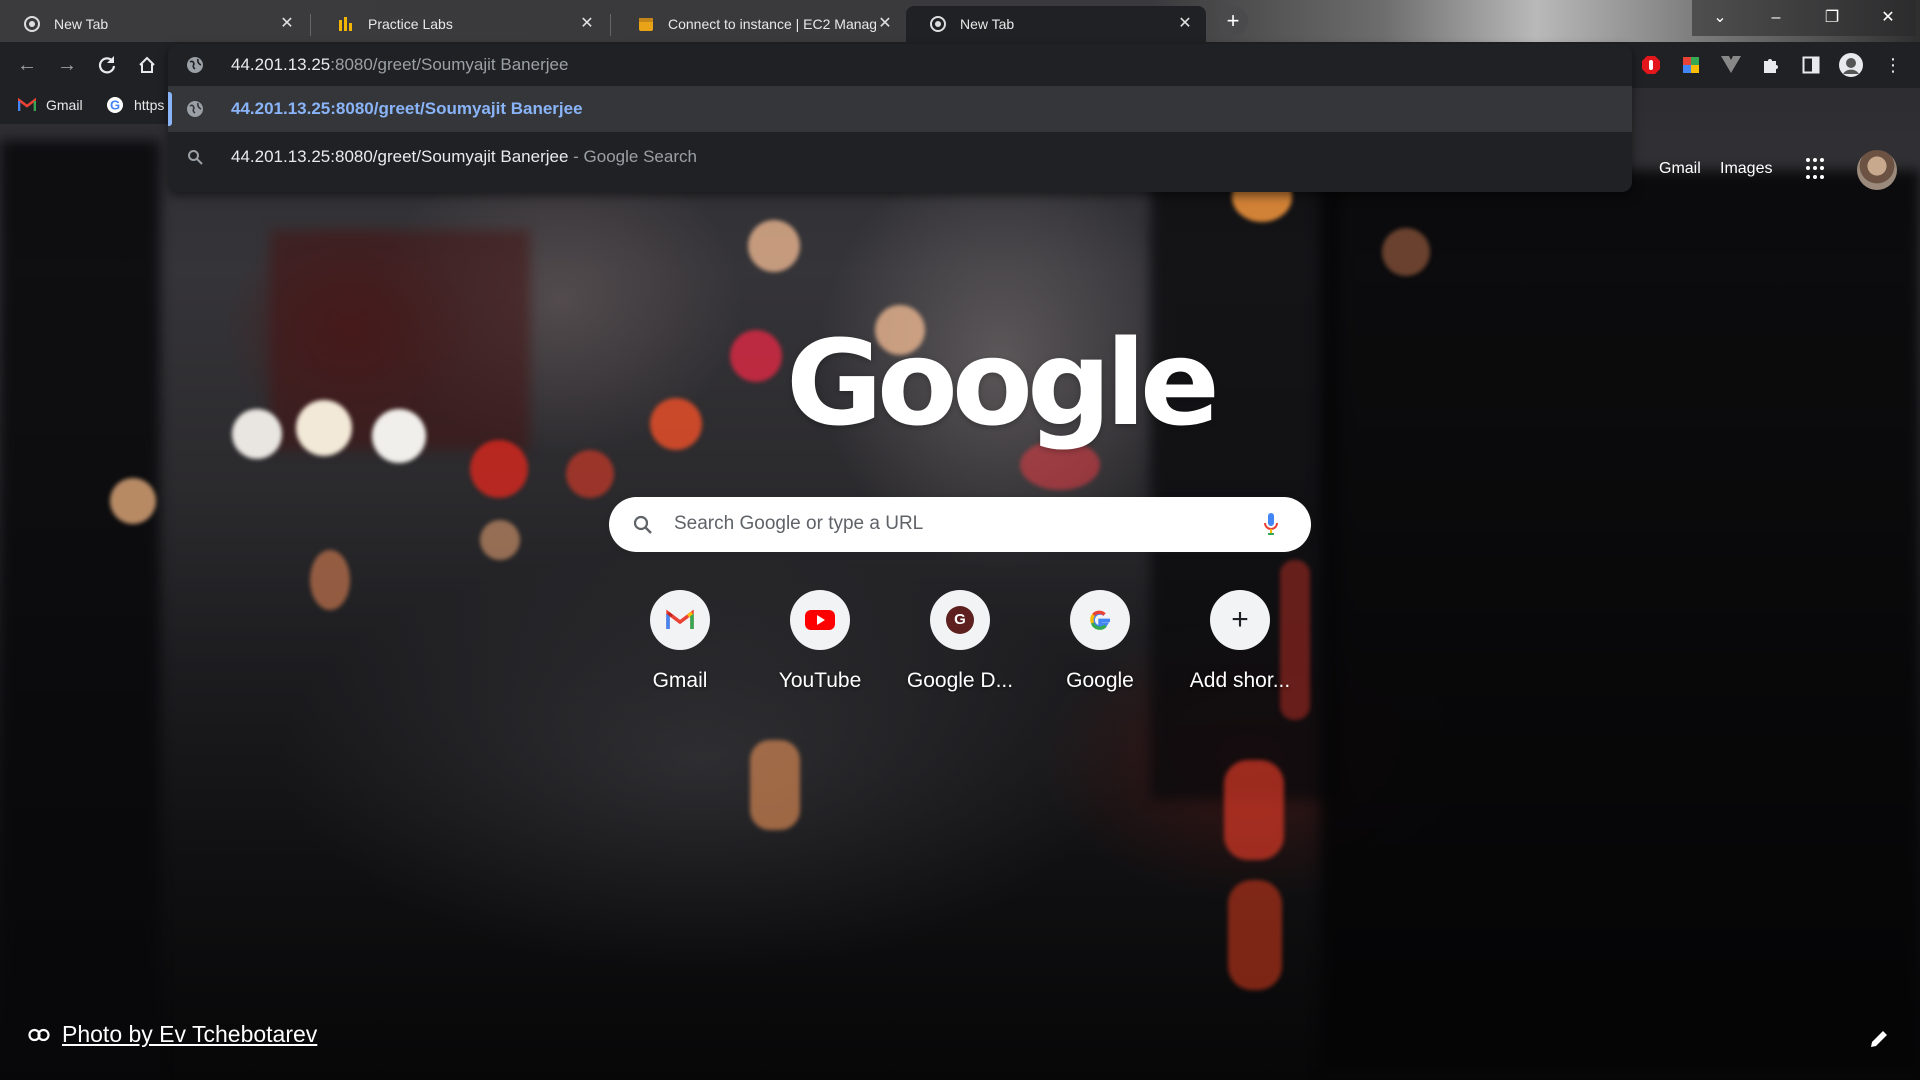  What do you see at coordinates (67, 65) in the screenshot?
I see `forward-arrow-icon: →` at bounding box center [67, 65].